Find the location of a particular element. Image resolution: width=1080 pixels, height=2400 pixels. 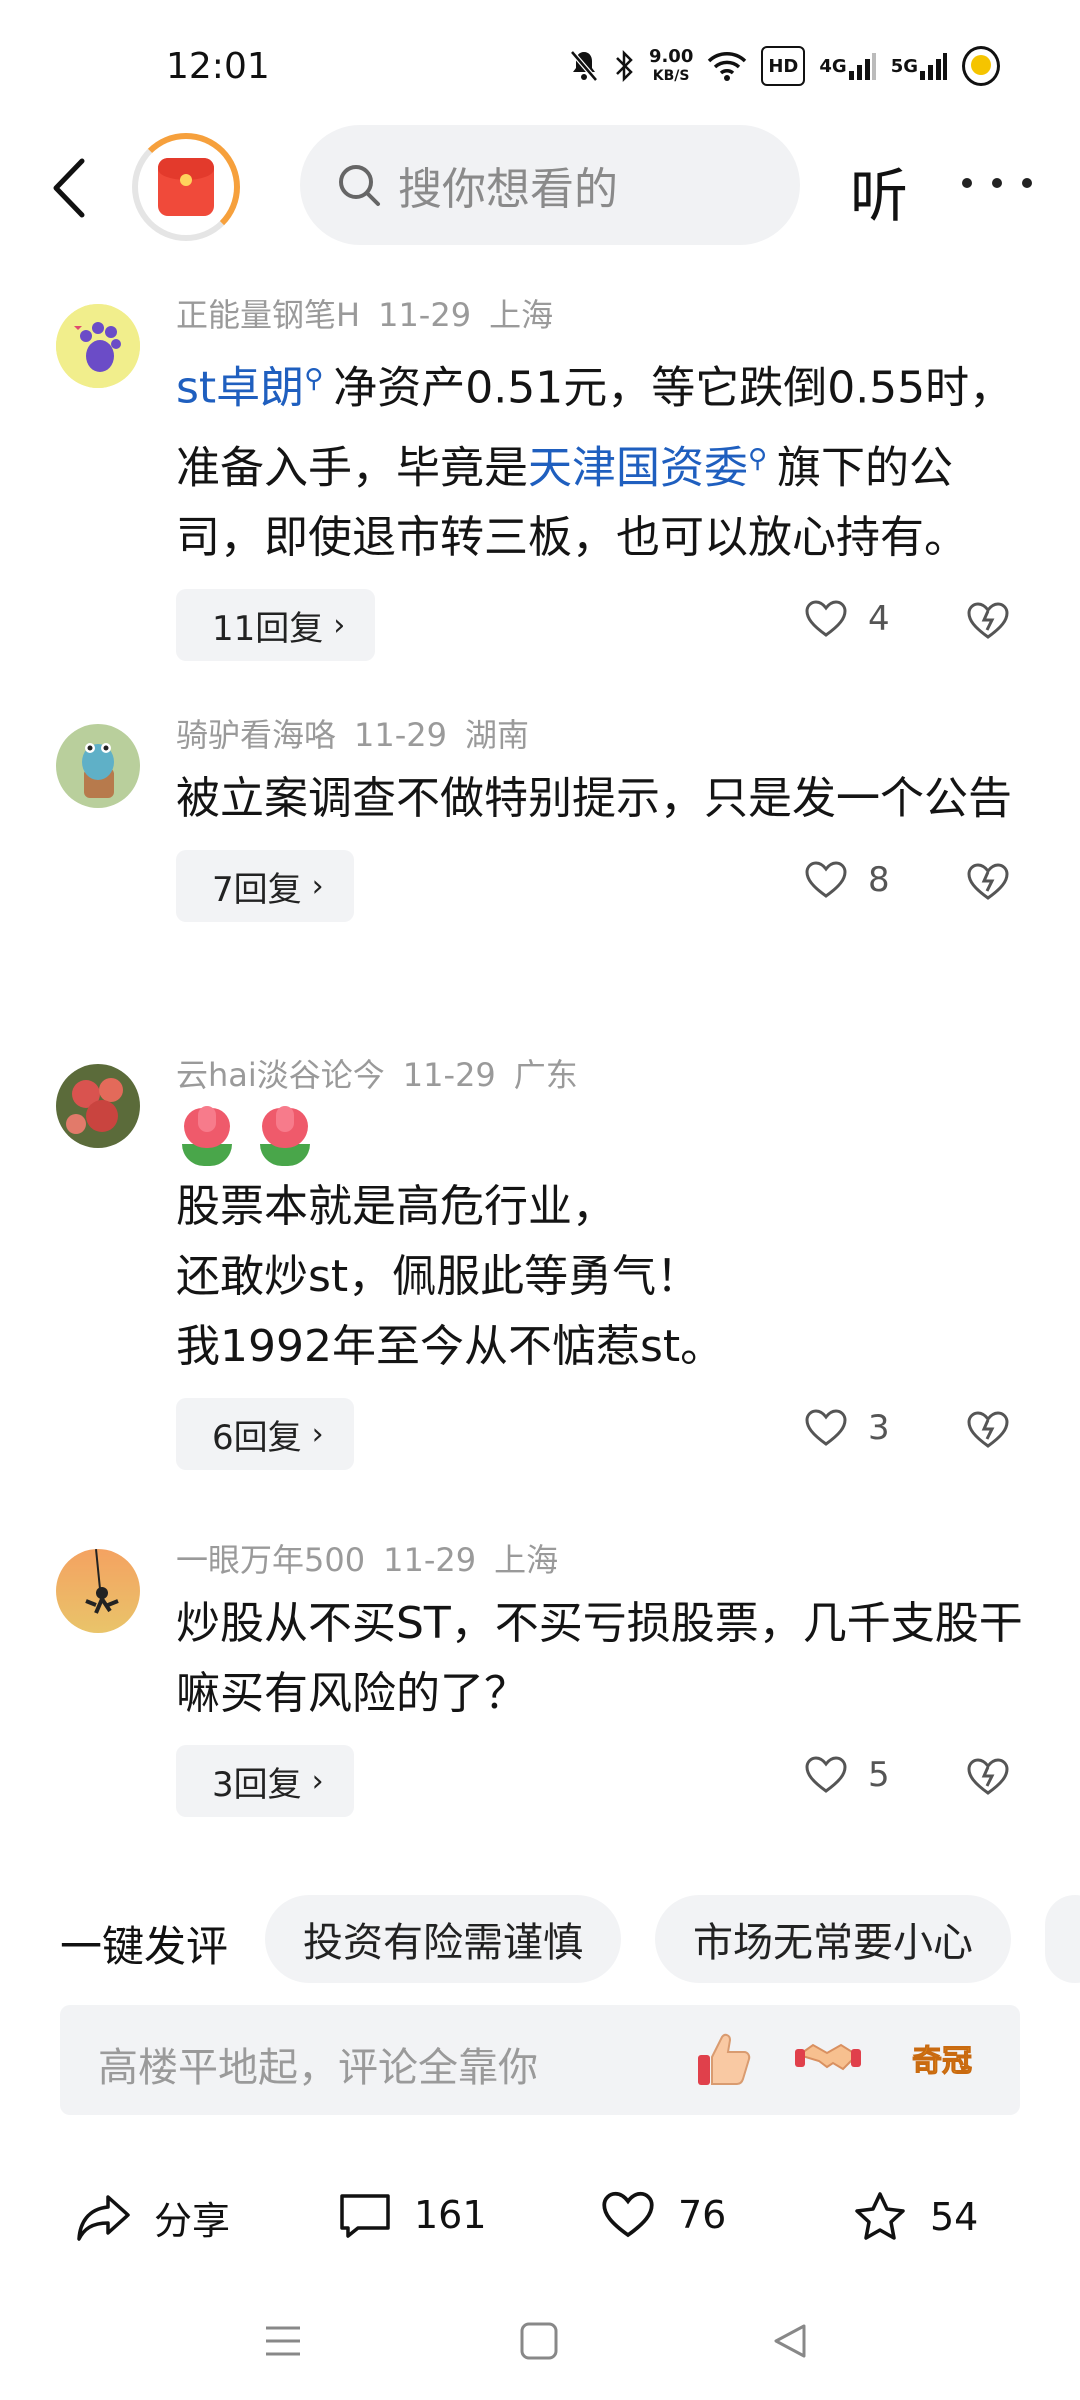

comment-location: 广东 is located at coordinates (545, 1075).